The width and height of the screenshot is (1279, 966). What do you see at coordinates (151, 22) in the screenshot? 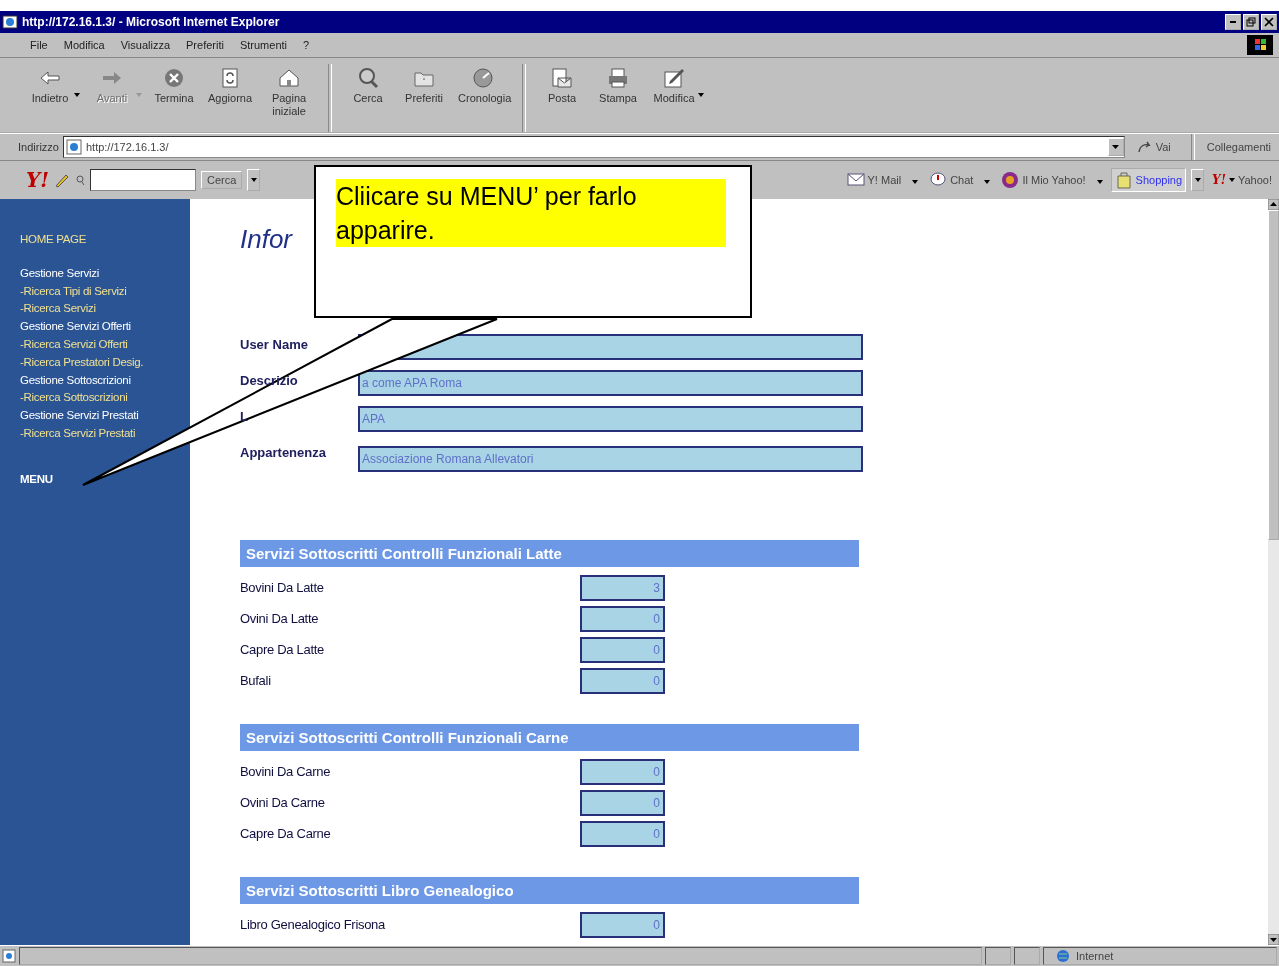
I see `window-title: http://172.16.1.3/ - Microsoft Internet Explorer` at bounding box center [151, 22].